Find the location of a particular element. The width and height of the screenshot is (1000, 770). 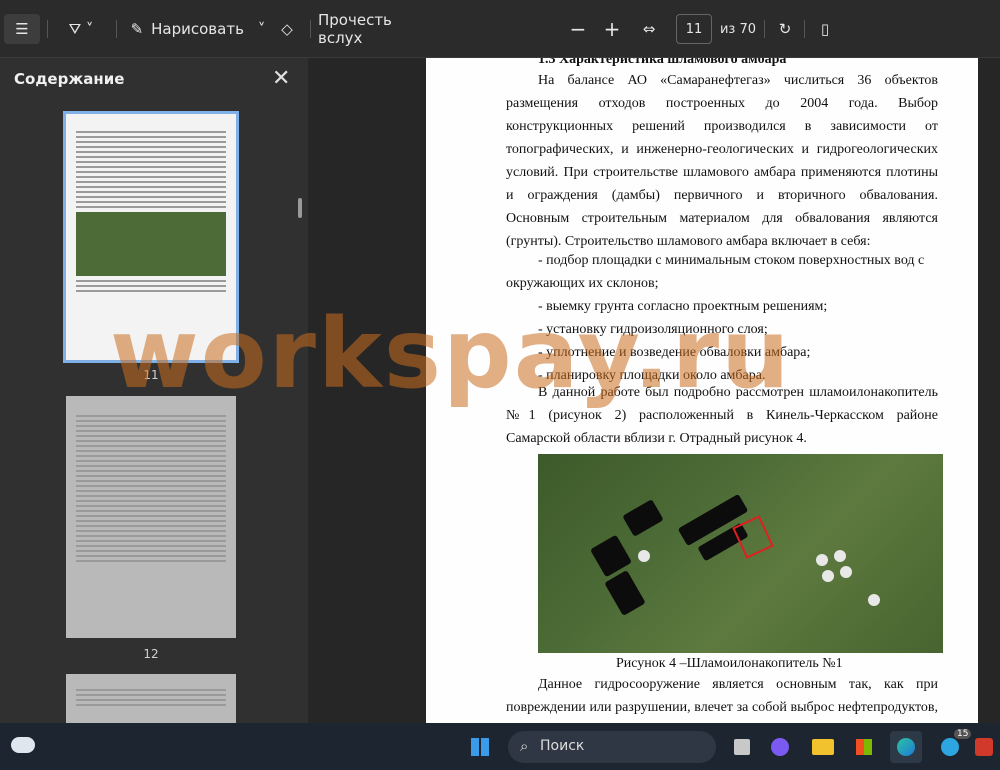

notification-badge: 15 is located at coordinates (963, 734).